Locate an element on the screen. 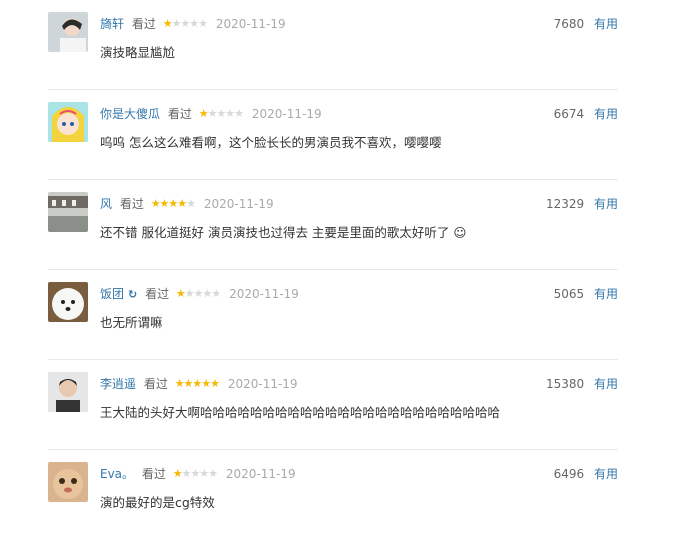 This screenshot has height=540, width=700. vote-count: 6674 is located at coordinates (569, 114).